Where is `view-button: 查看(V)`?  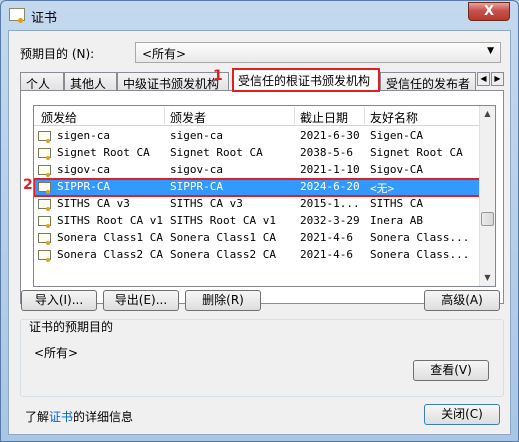 view-button: 查看(V) is located at coordinates (451, 370).